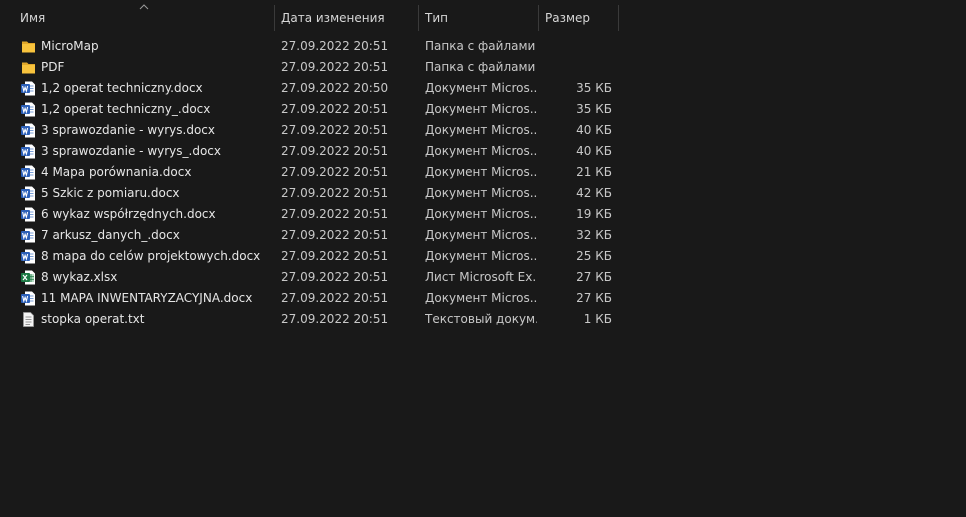  What do you see at coordinates (594, 214) in the screenshot?
I see `file-size: 19 КБ` at bounding box center [594, 214].